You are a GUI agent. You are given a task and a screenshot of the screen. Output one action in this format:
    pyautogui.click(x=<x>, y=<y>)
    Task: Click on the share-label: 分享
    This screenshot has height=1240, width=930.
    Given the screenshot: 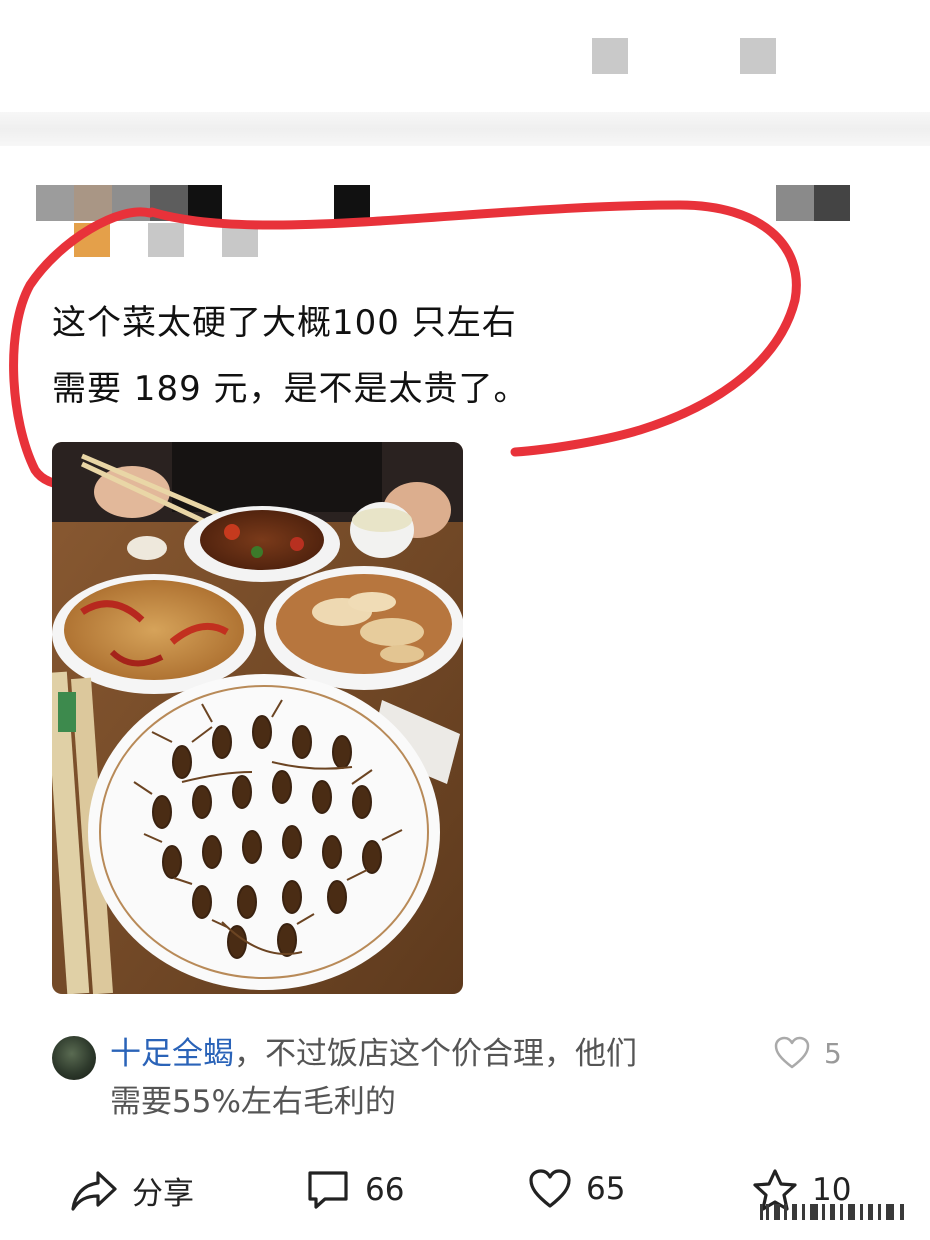 What is the action you would take?
    pyautogui.click(x=163, y=1194)
    